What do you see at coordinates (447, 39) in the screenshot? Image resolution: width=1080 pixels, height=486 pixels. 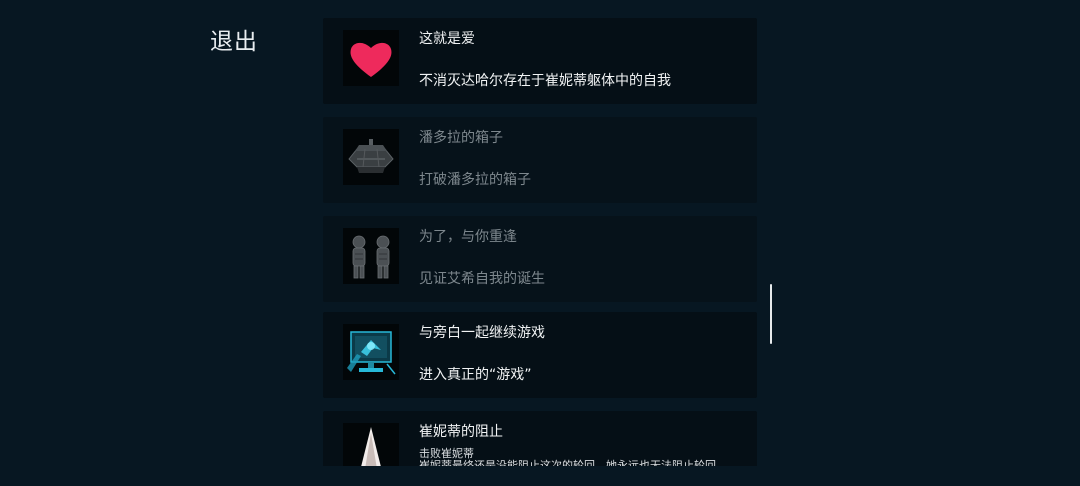 I see `achievement-title: 这就是爱` at bounding box center [447, 39].